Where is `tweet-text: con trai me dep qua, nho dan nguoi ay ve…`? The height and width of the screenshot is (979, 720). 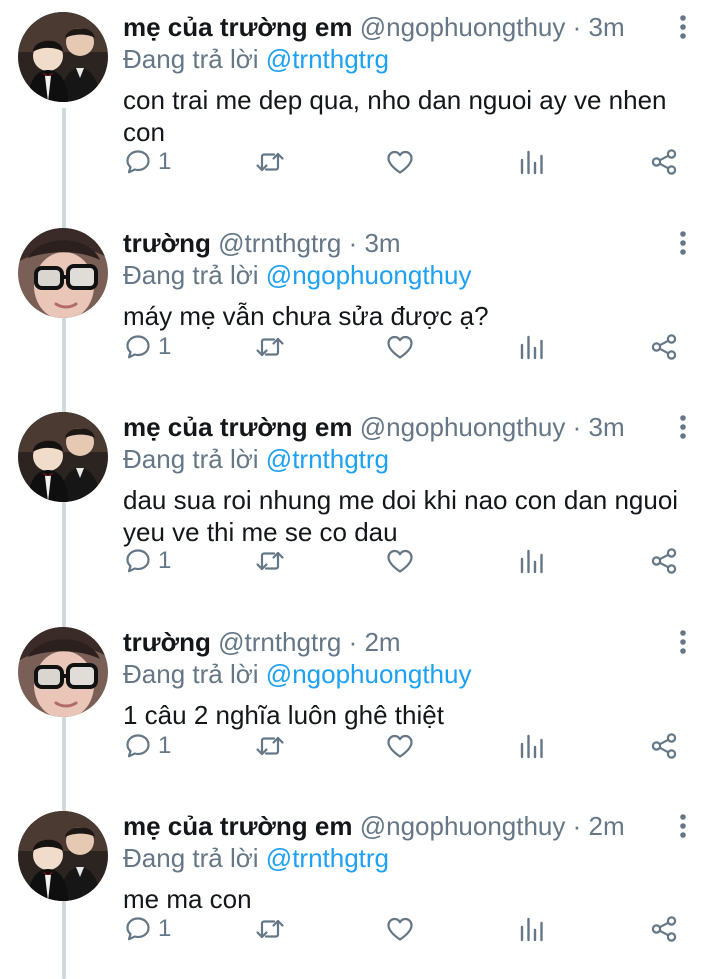 tweet-text: con trai me dep qua, nho dan nguoi ay ve… is located at coordinates (395, 116).